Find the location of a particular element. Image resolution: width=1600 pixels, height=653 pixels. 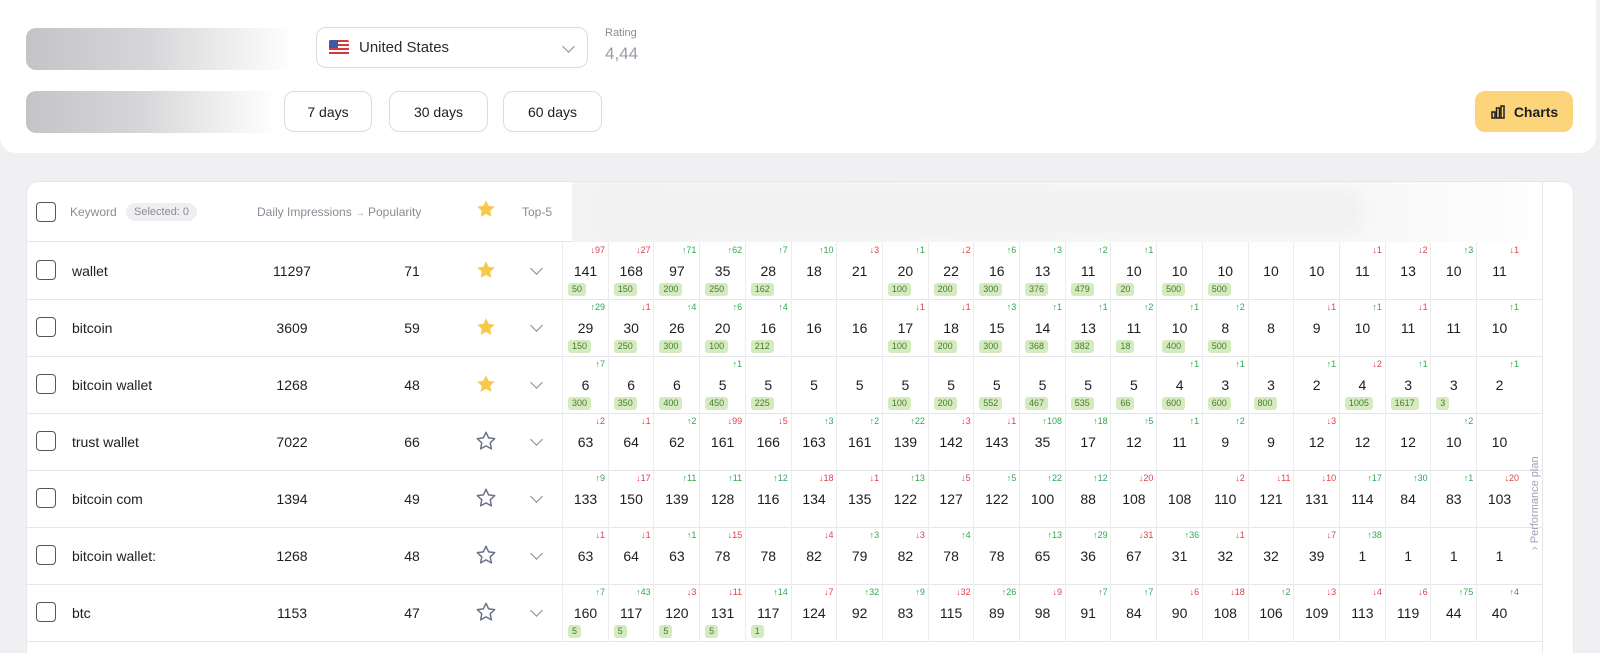

rank-cell: ↑38 1 is located at coordinates (1361, 556).